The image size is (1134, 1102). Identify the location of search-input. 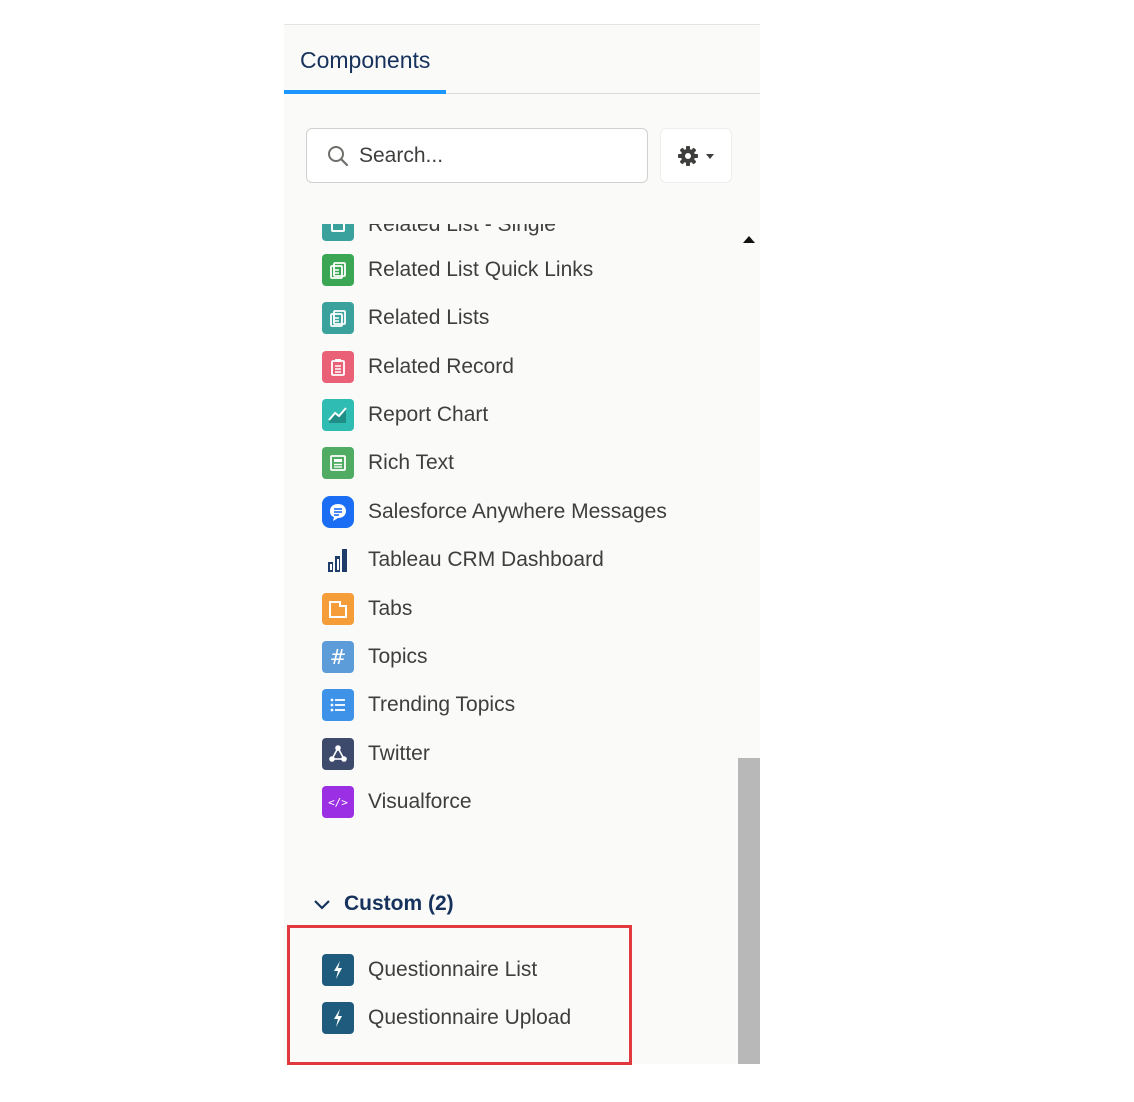
(494, 155).